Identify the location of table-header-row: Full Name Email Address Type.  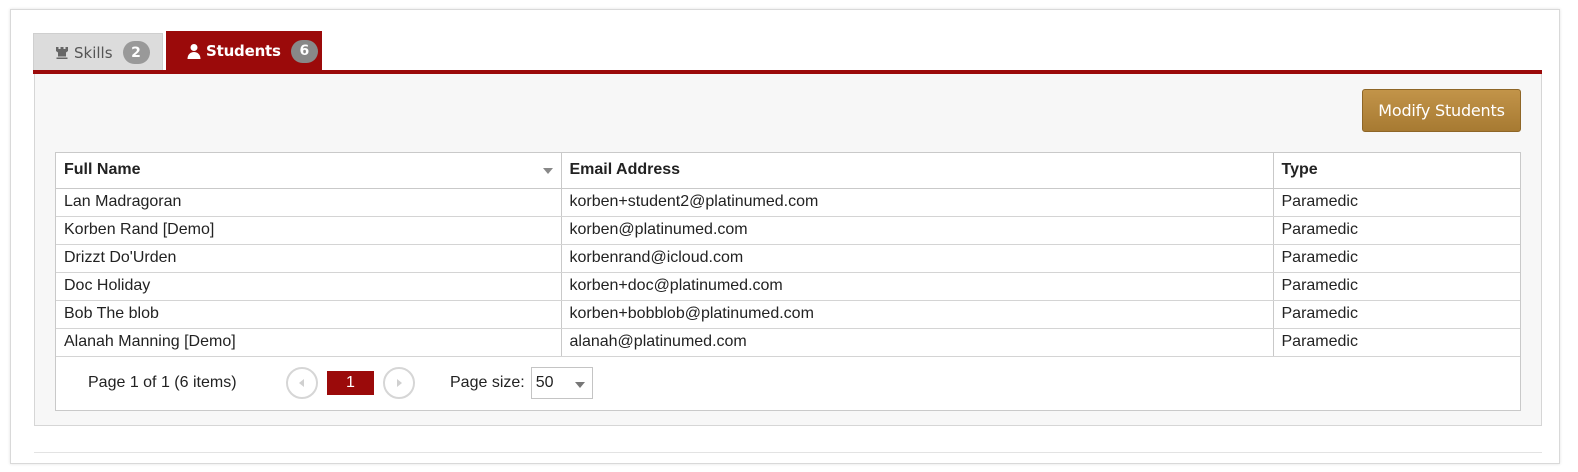
(788, 171).